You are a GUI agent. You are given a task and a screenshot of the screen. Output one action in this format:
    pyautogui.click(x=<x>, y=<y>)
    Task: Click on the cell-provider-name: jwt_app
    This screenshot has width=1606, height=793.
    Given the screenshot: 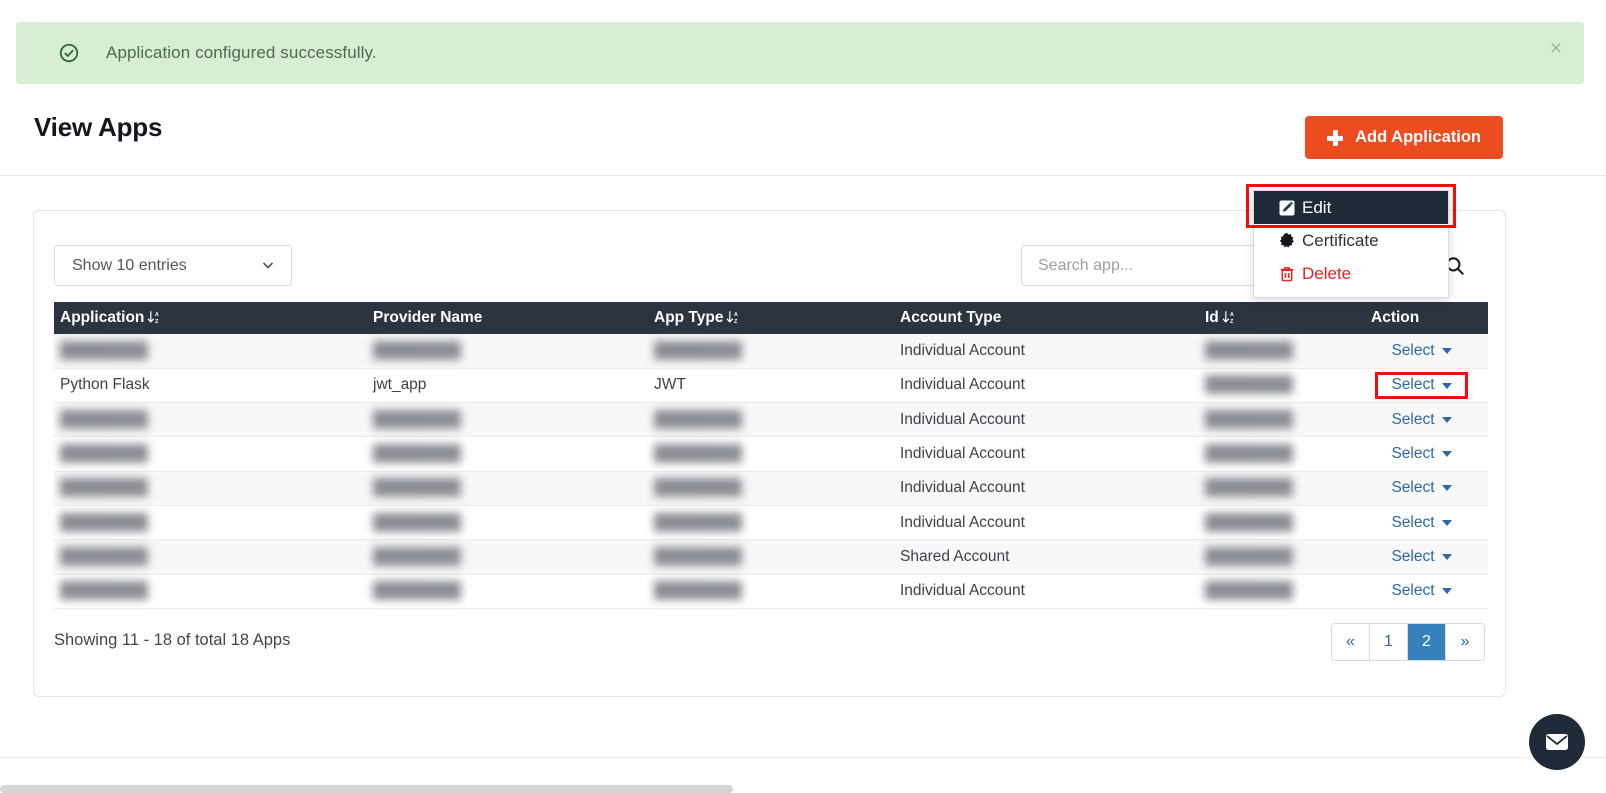 What is the action you would take?
    pyautogui.click(x=507, y=386)
    